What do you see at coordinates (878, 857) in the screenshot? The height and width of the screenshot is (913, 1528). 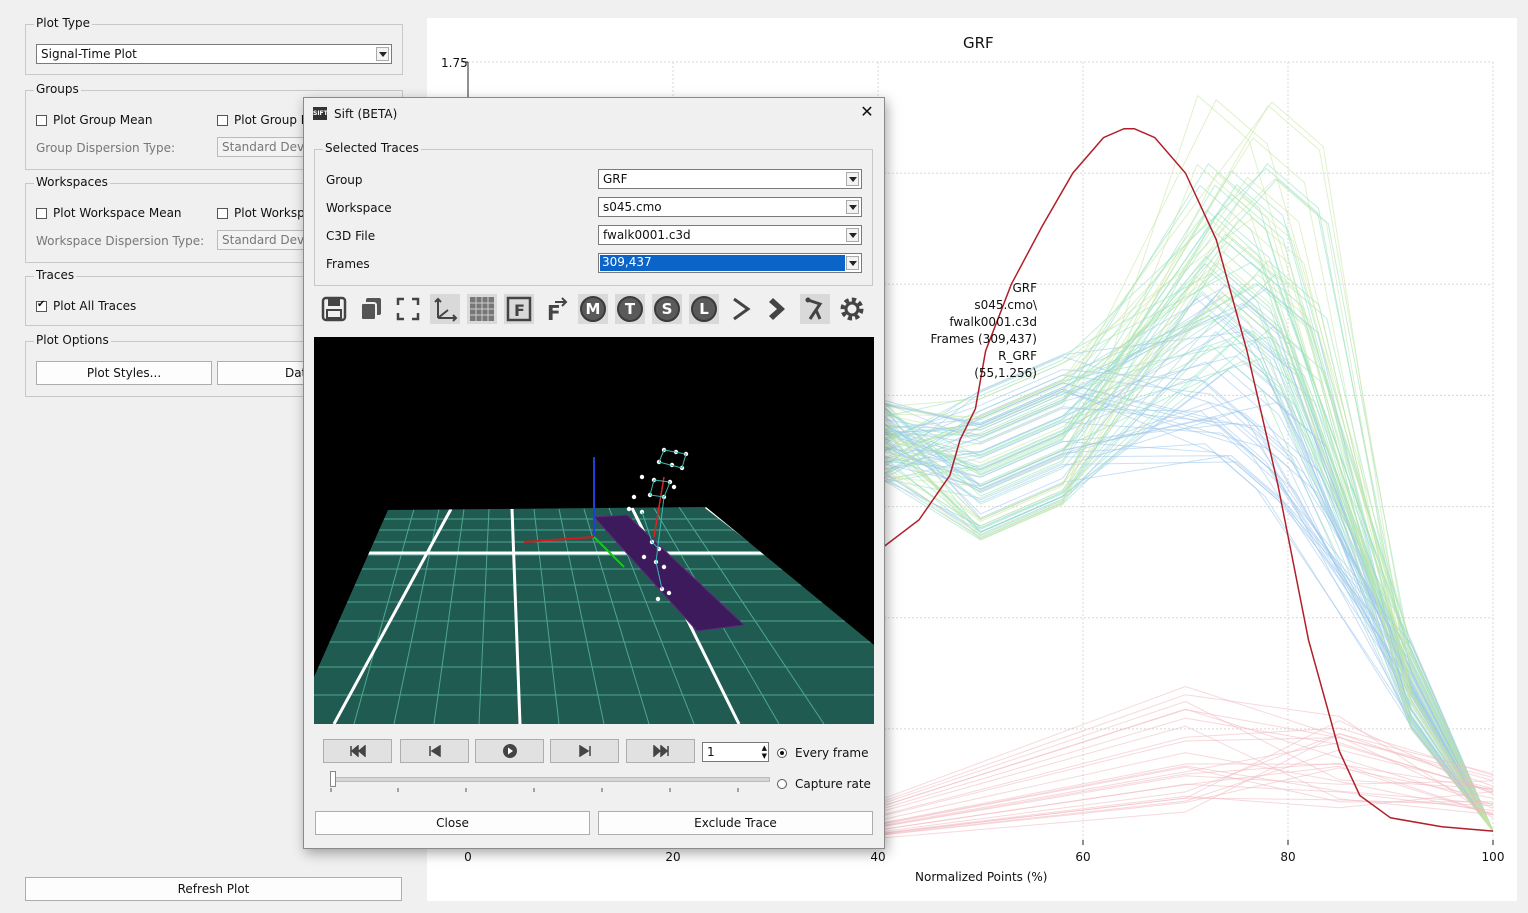 I see `x-tick-label: 40` at bounding box center [878, 857].